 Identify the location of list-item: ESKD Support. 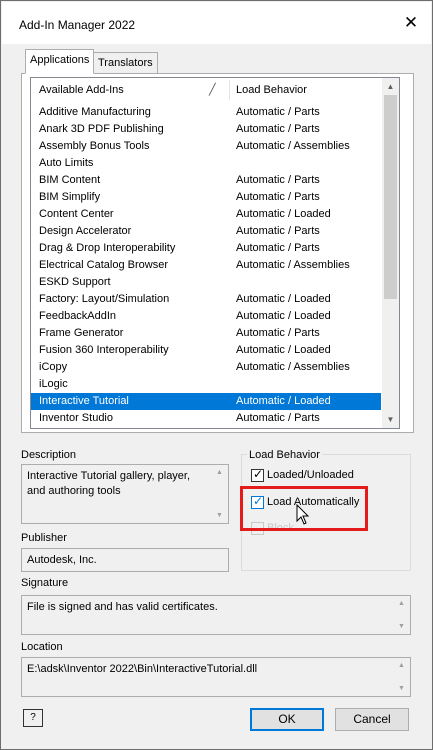
(206, 282).